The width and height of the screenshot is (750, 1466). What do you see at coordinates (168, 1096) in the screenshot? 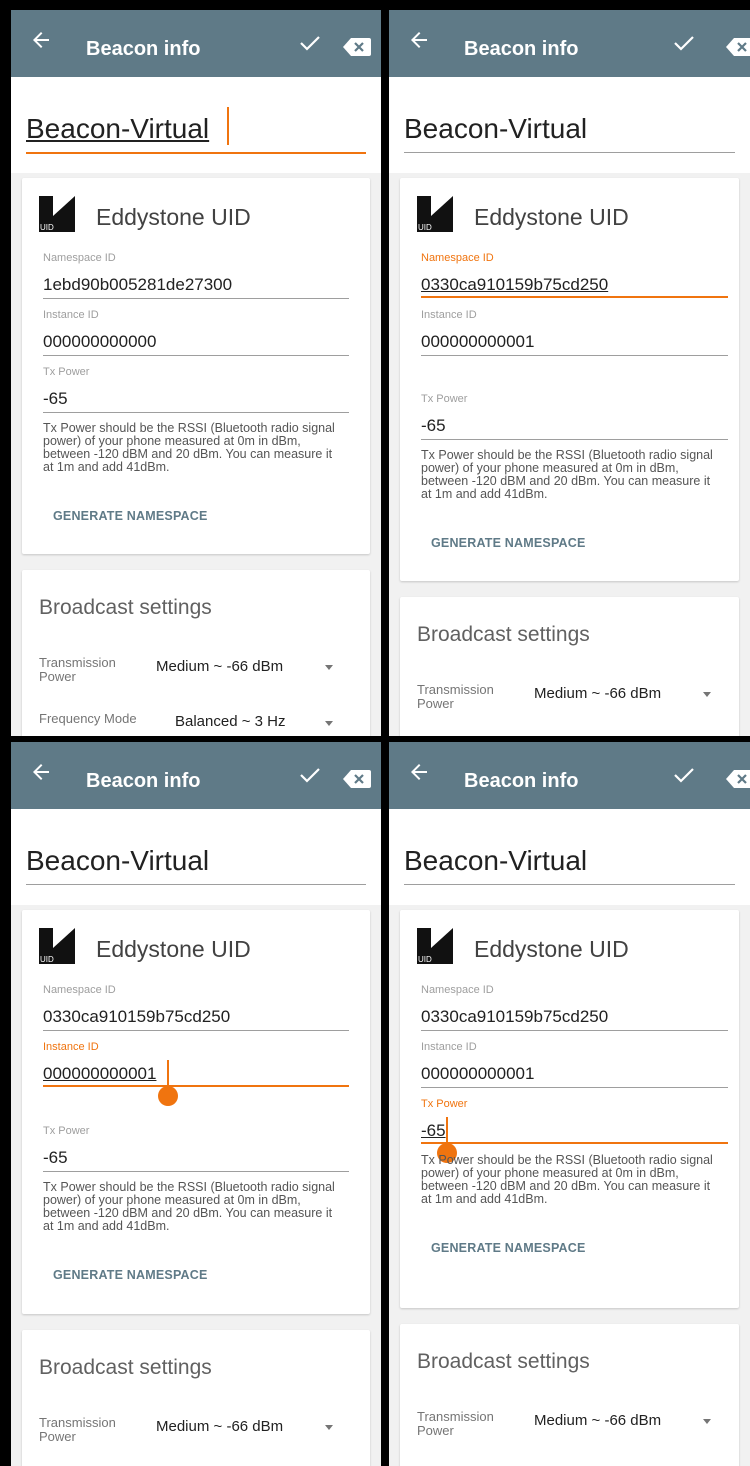
I see `text-selection-handle` at bounding box center [168, 1096].